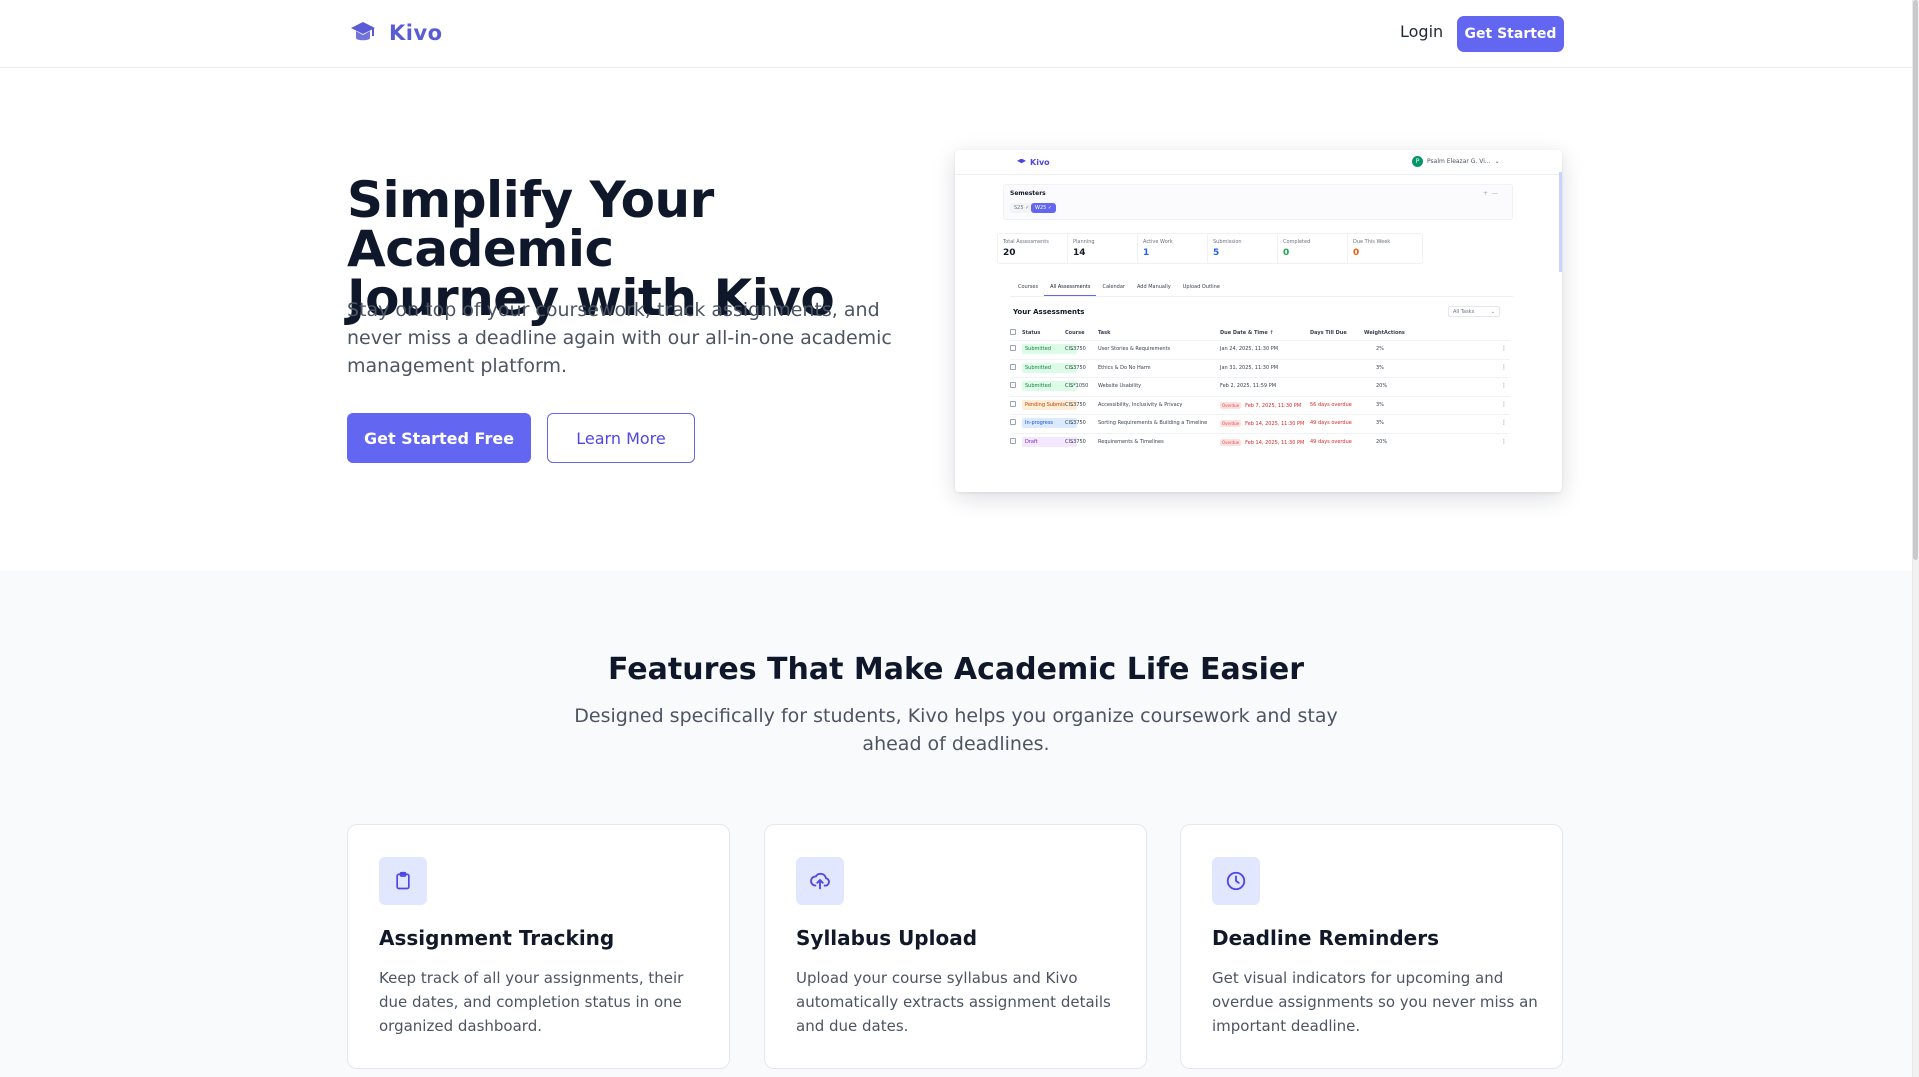 The image size is (1919, 1077). Describe the element at coordinates (396, 33) in the screenshot. I see `brand-logo: Kivo` at that location.